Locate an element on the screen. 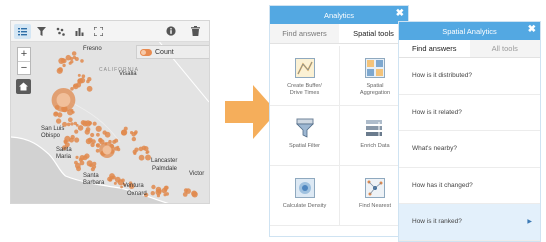 Image resolution: width=546 pixels, height=242 pixels. tool-label: Spatial Aggregation is located at coordinates (375, 90).